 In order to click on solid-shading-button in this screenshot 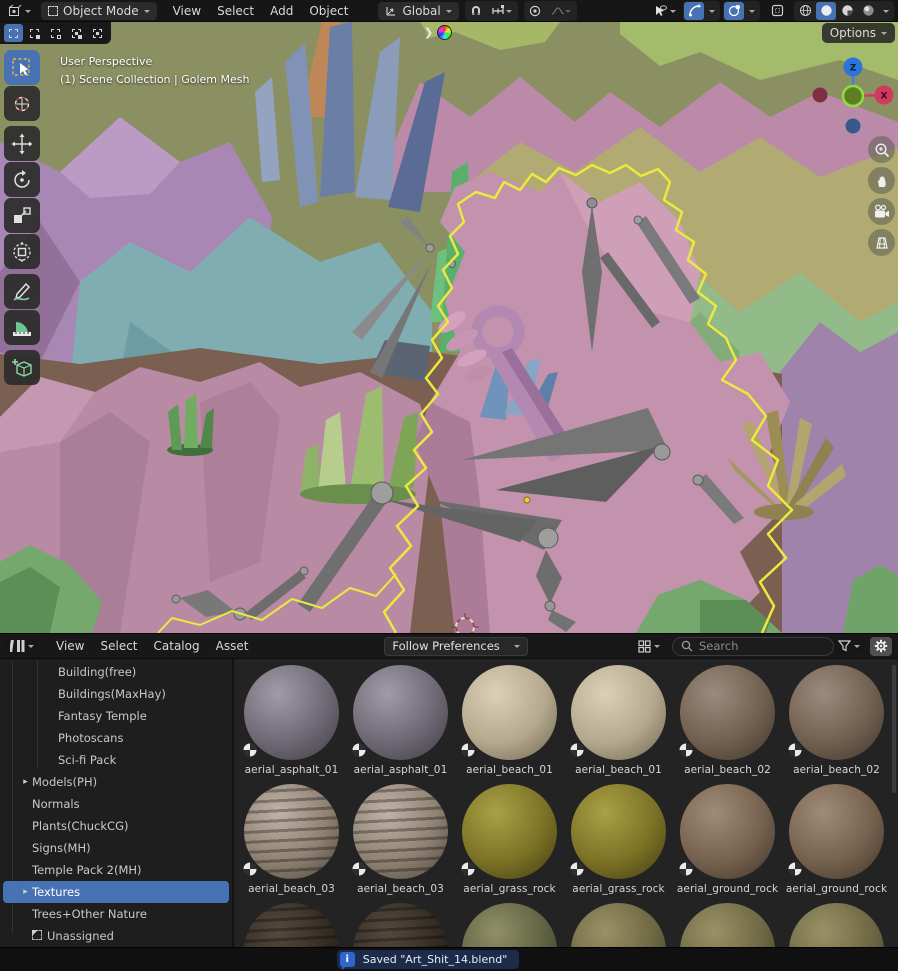, I will do `click(826, 10)`.